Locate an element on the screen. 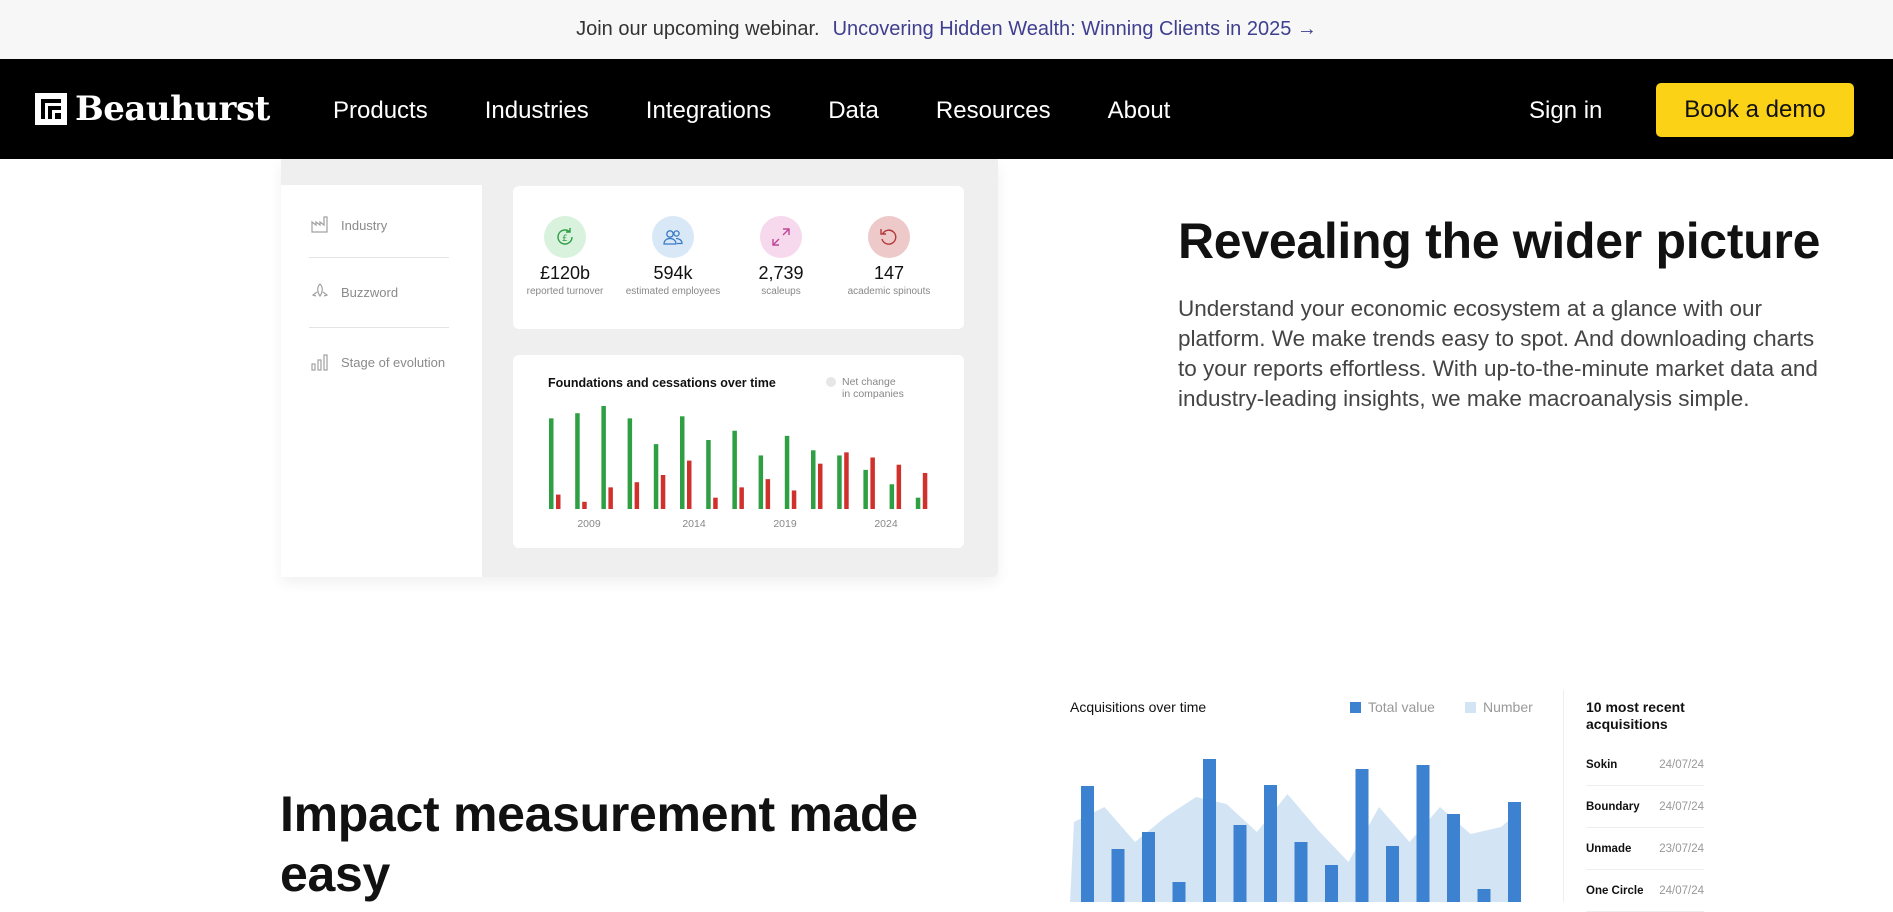 Image resolution: width=1893 pixels, height=912 pixels. sidebar-item-industry: Industry is located at coordinates (349, 225).